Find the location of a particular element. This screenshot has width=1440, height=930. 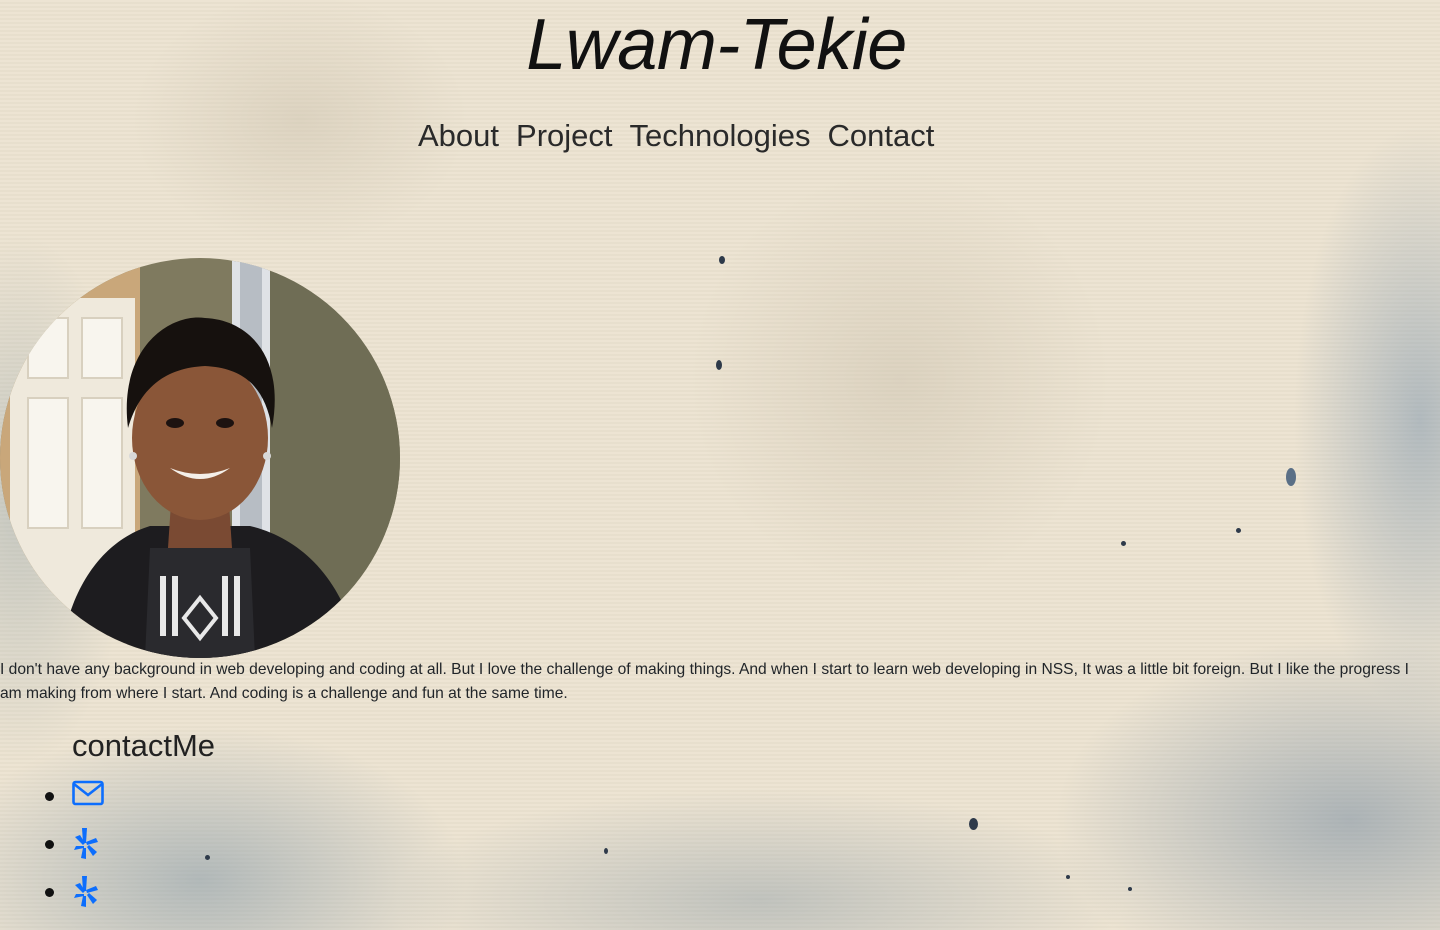

envelope-icon is located at coordinates (88, 793).